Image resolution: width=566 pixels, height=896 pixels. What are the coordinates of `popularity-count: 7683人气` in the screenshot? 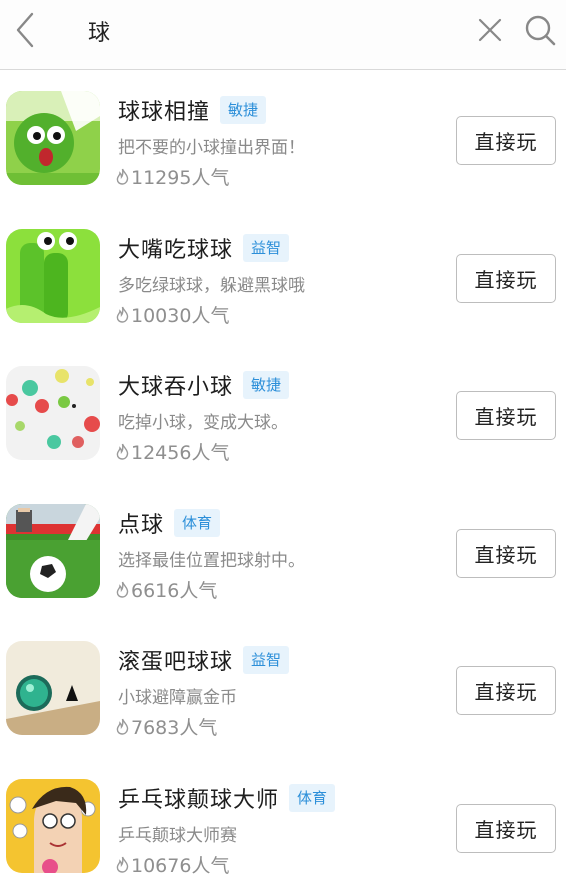 It's located at (174, 726).